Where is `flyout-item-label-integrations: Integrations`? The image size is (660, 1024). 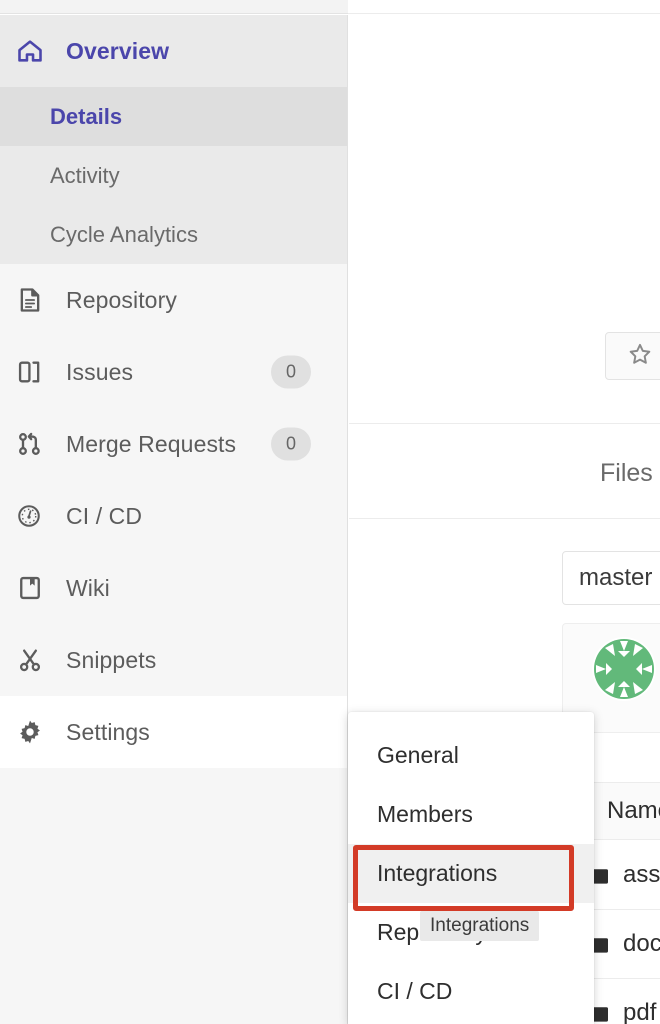
flyout-item-label-integrations: Integrations is located at coordinates (437, 873).